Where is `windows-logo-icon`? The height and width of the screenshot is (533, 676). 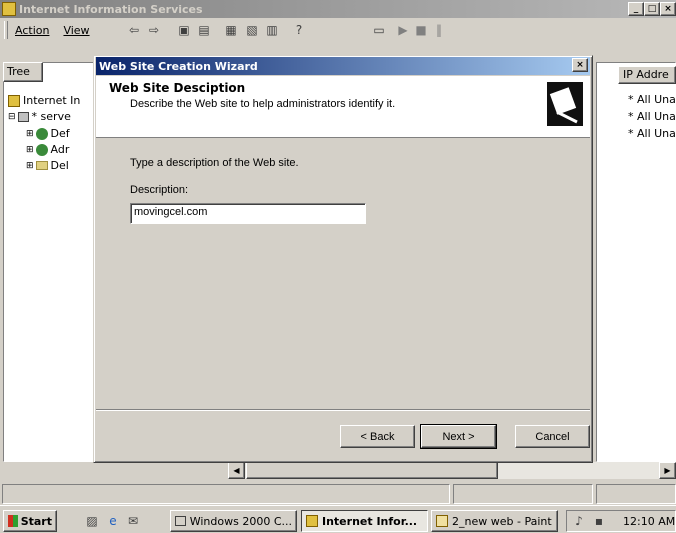
windows-logo-icon is located at coordinates (13, 521).